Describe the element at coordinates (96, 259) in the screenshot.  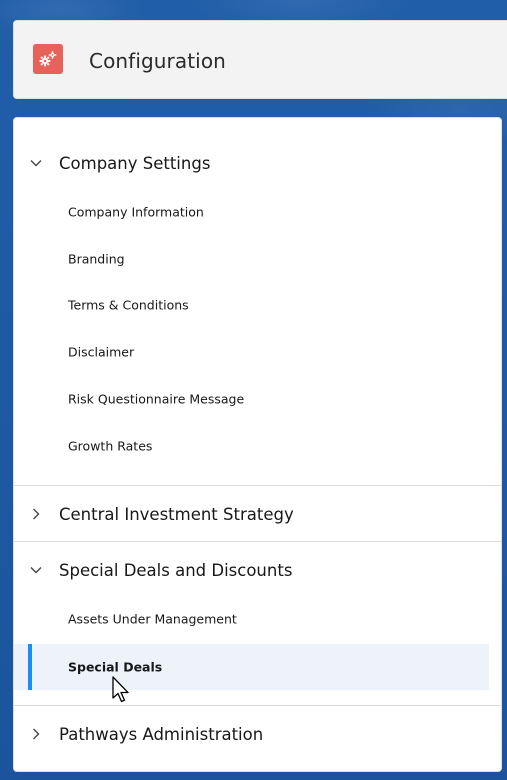
I see `menu-item-label: Branding` at that location.